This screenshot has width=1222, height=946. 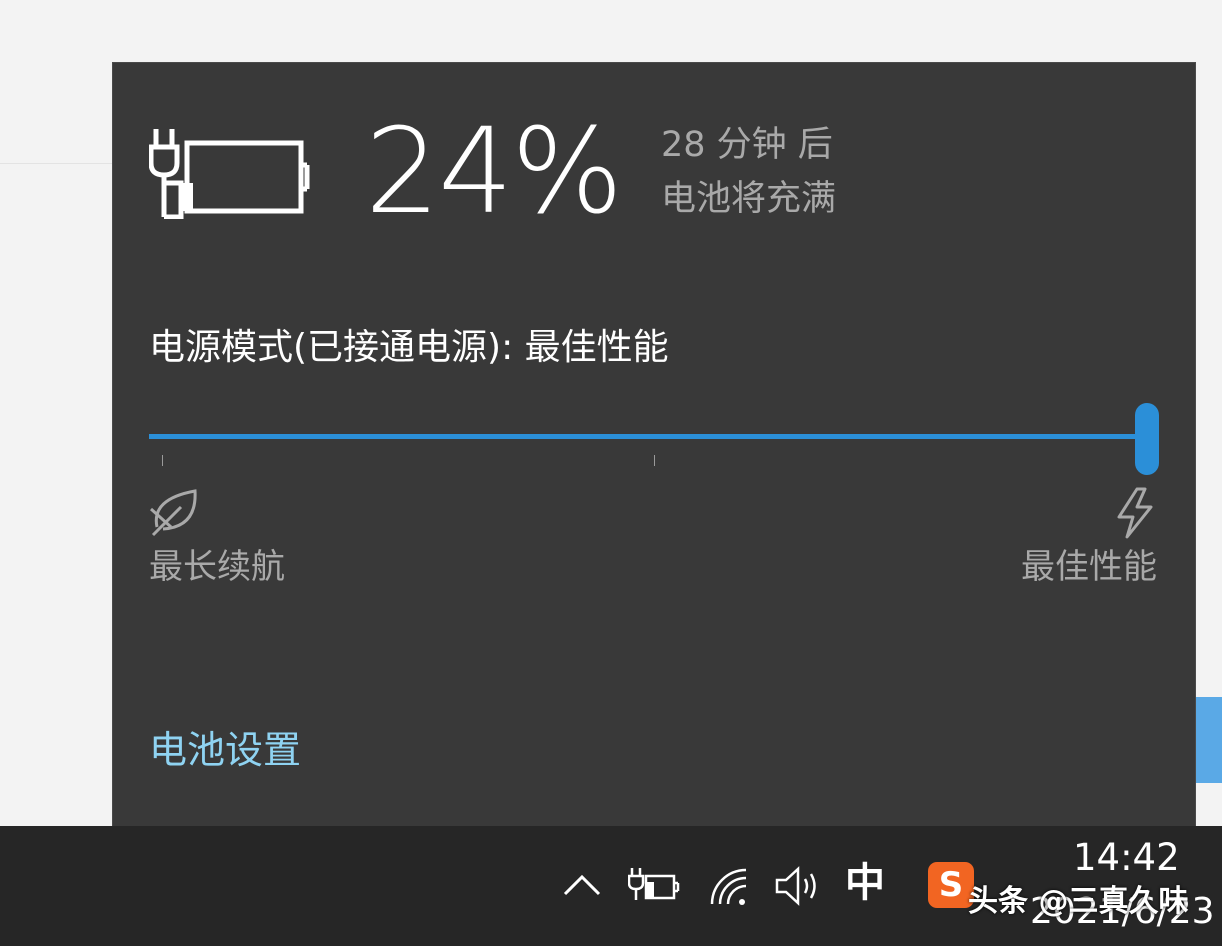 I want to click on charge-time-remaining: 28 分钟 后, so click(x=747, y=145).